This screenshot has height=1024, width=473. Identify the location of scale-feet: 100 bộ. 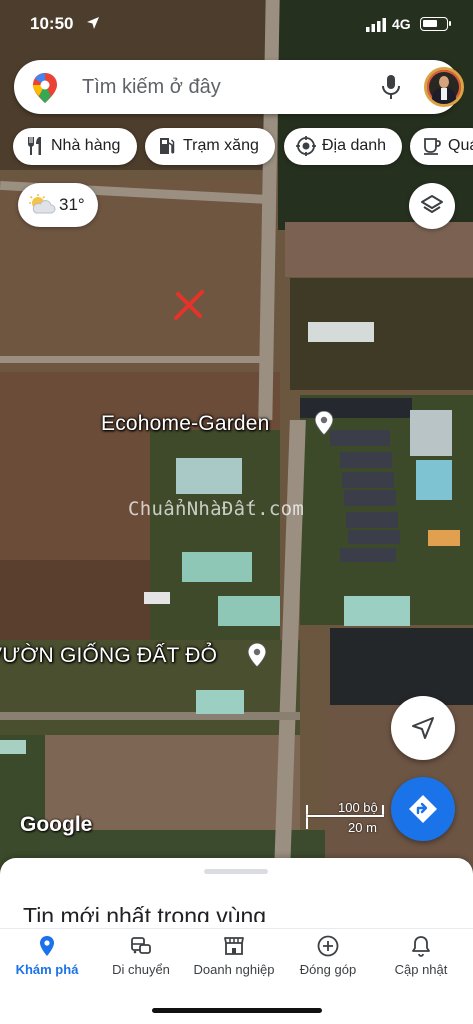
(358, 807).